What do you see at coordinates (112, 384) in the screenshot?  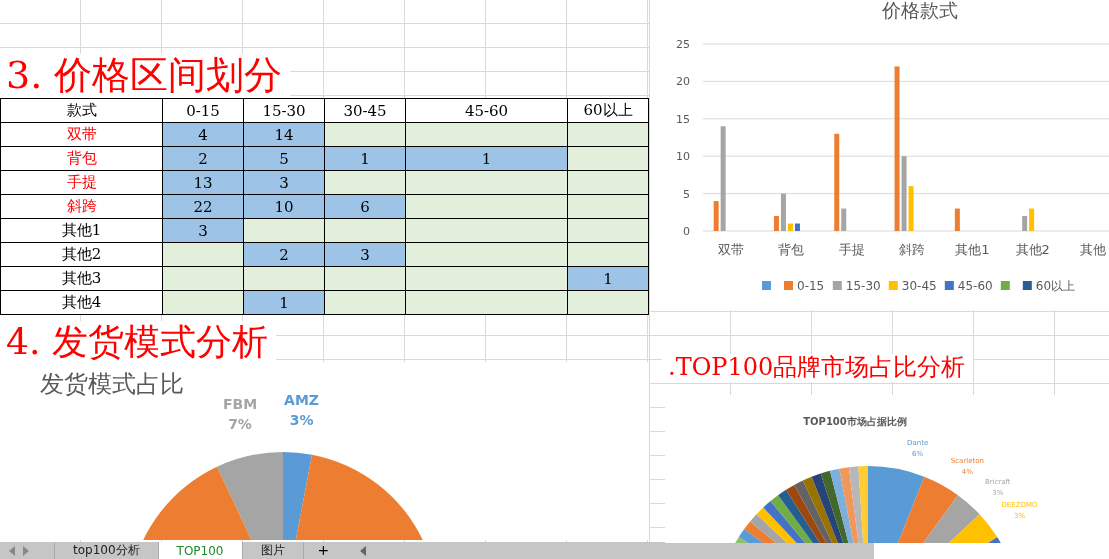 I see `chart-title: 发货模式占比` at bounding box center [112, 384].